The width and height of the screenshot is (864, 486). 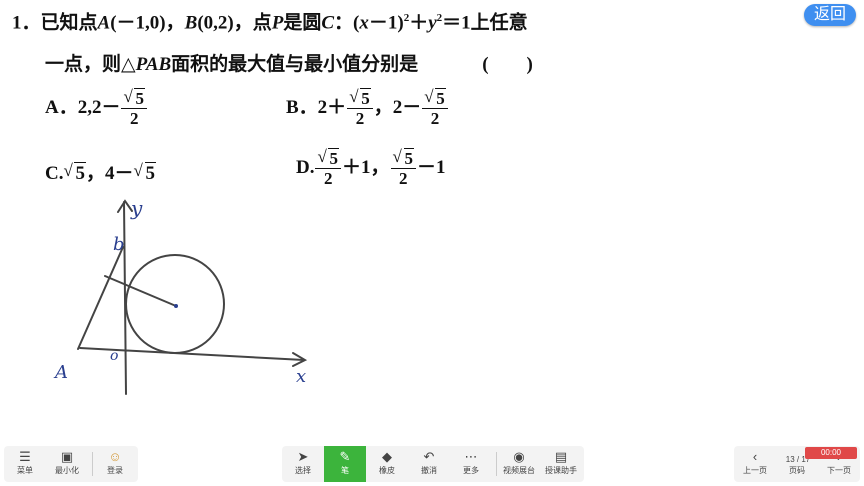 What do you see at coordinates (345, 456) in the screenshot?
I see `pen-icon: ✎` at bounding box center [345, 456].